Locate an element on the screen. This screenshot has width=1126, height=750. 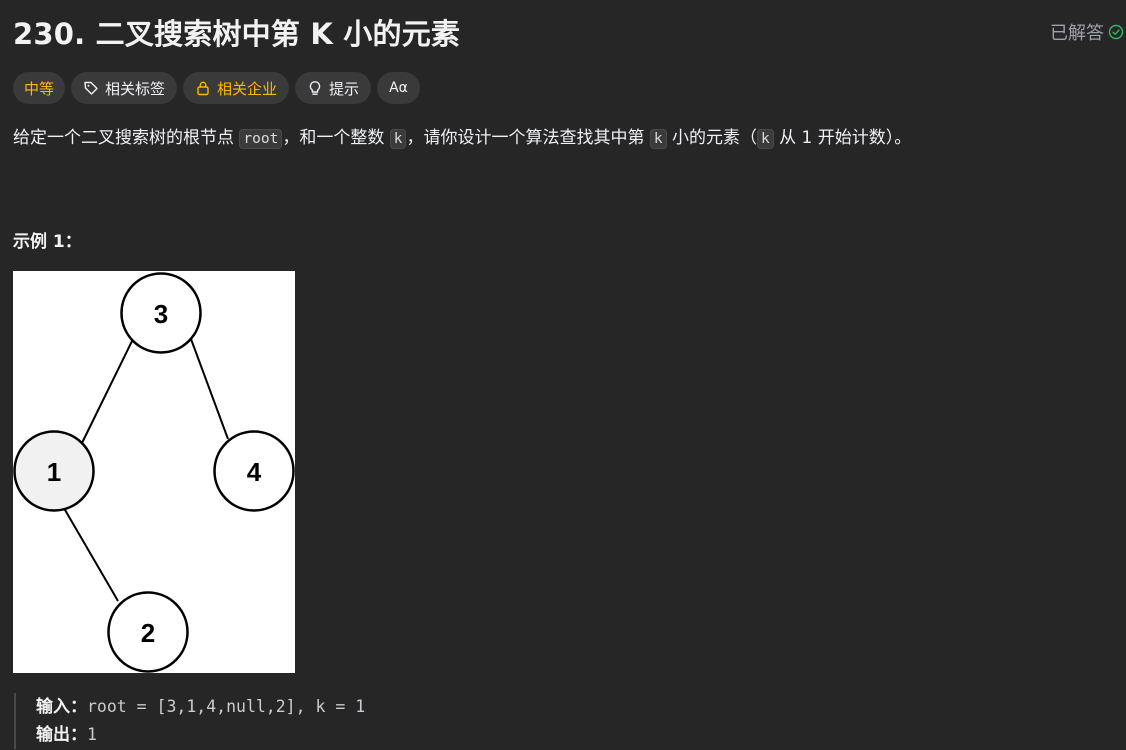
font-size-icon: Aα is located at coordinates (398, 88).